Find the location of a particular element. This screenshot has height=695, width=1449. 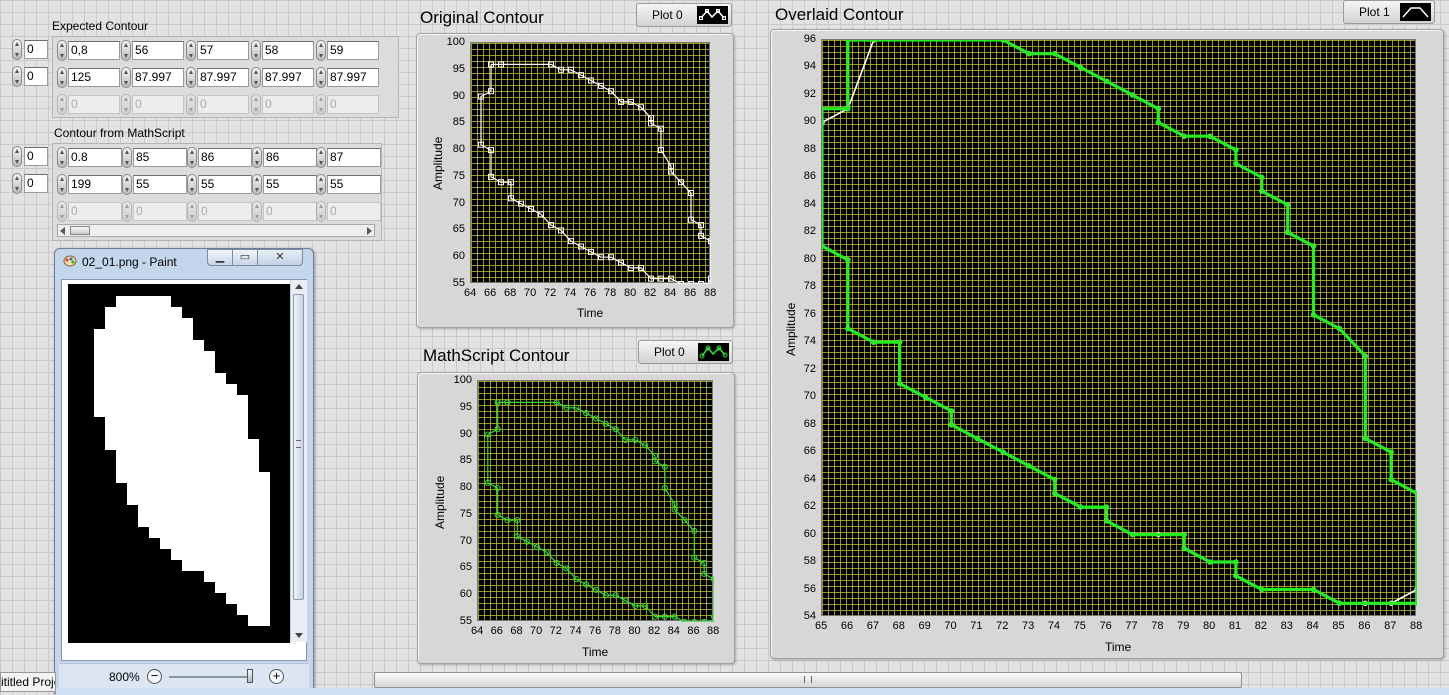

paint-vertical-scrollbar is located at coordinates (298, 461).